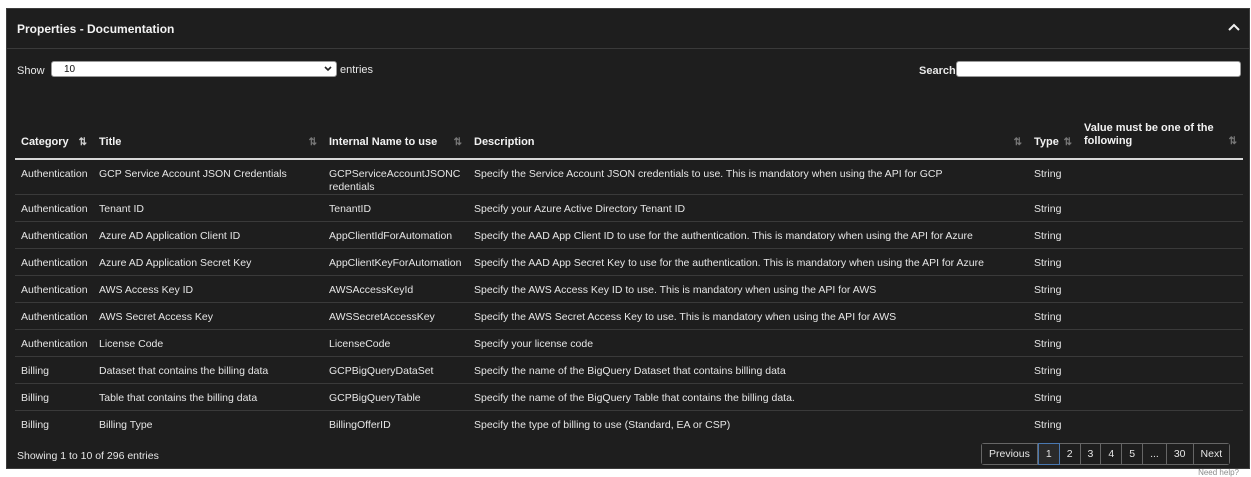 The width and height of the screenshot is (1251, 477). Describe the element at coordinates (395, 130) in the screenshot. I see `column-header-internal-name: Internal Name to use ⇅` at that location.